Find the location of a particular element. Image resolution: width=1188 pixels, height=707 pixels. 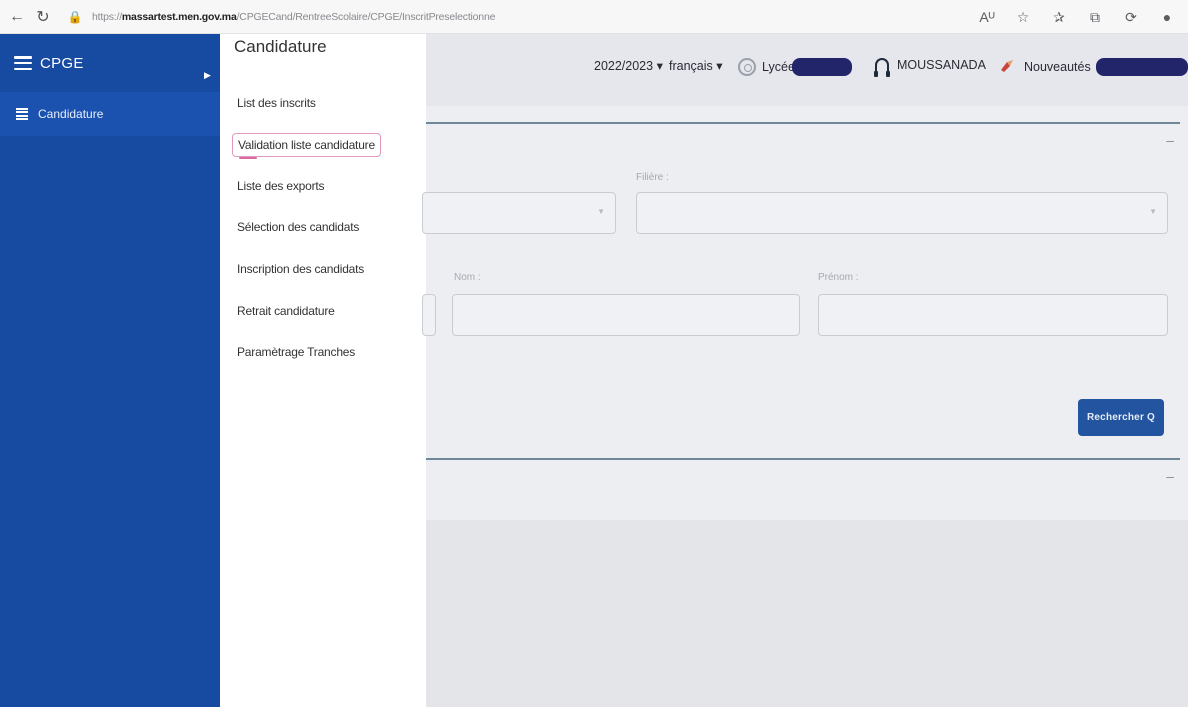

sidebar-header: CPGE ▶ is located at coordinates (110, 63).